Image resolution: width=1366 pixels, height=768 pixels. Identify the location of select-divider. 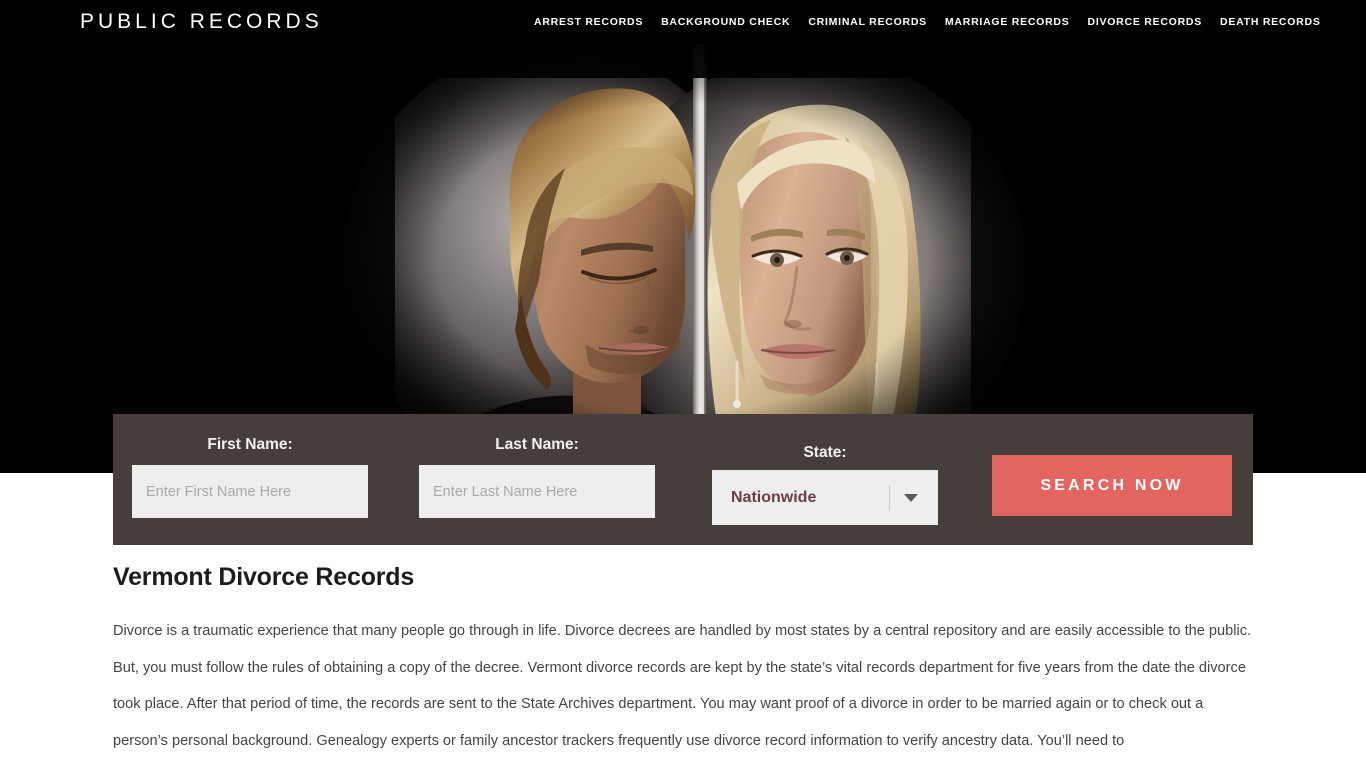
(889, 497).